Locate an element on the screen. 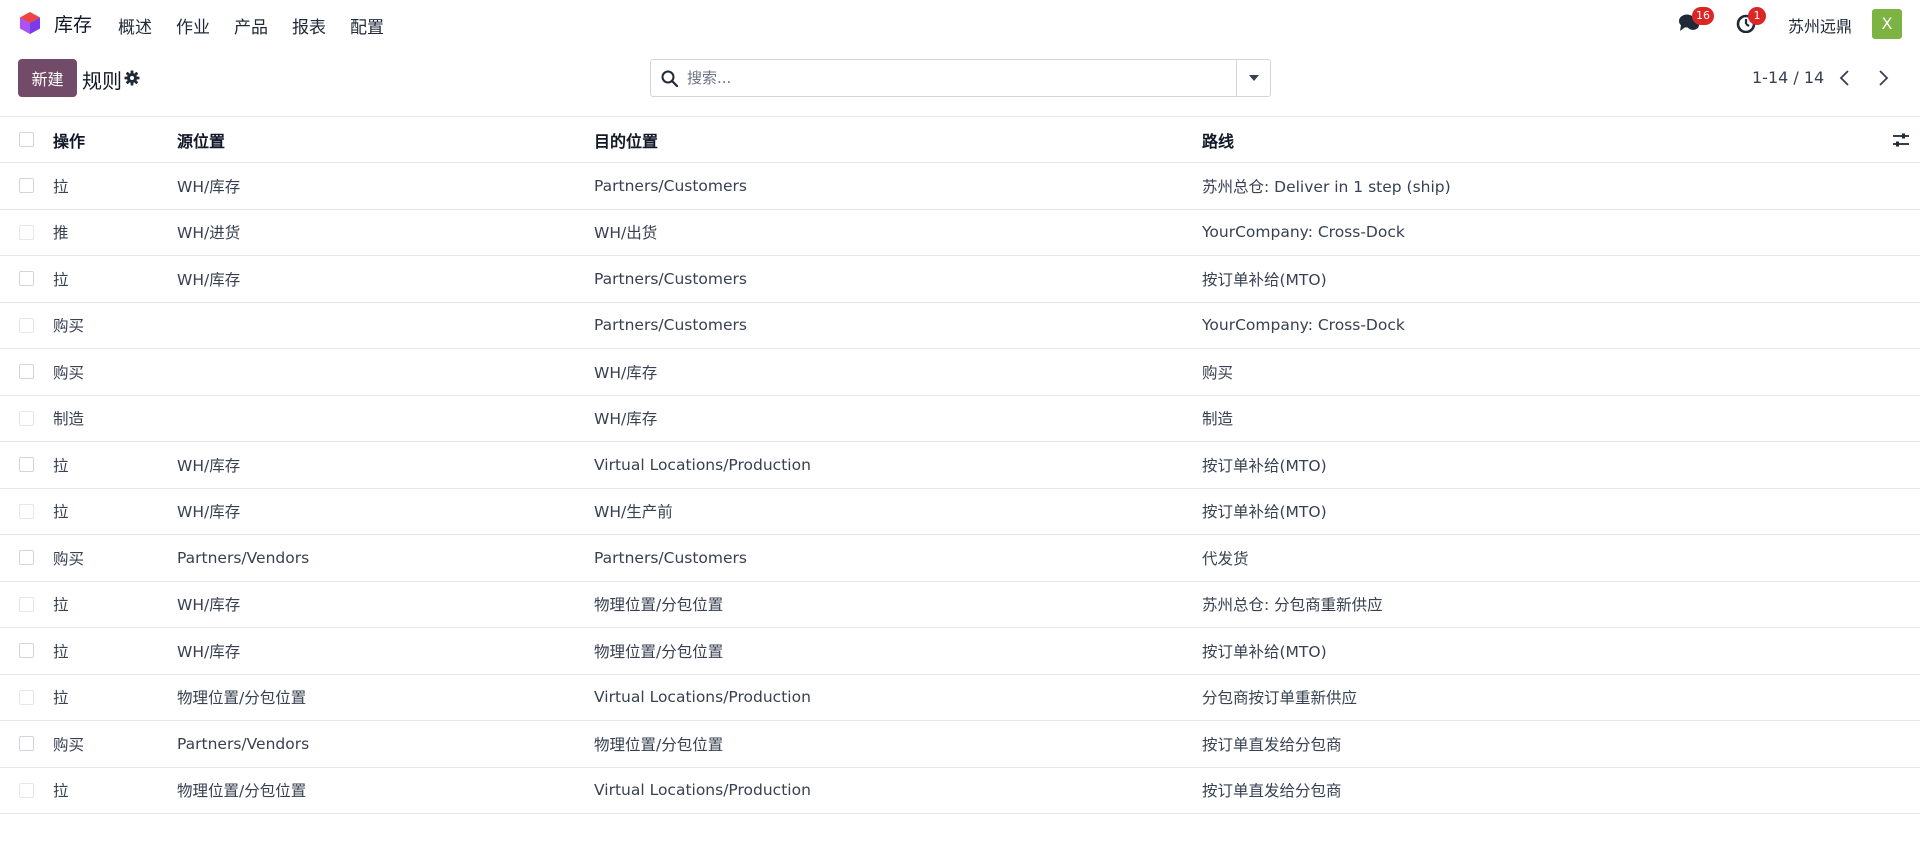  rule-action: 制造 is located at coordinates (69, 419).